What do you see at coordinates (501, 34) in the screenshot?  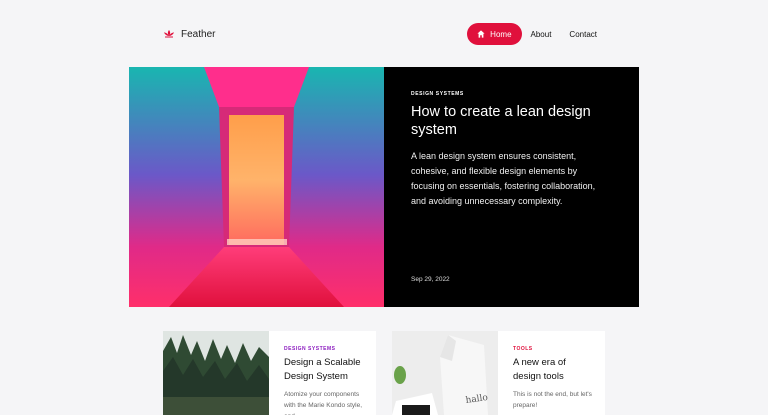 I see `nav-home-label: Home` at bounding box center [501, 34].